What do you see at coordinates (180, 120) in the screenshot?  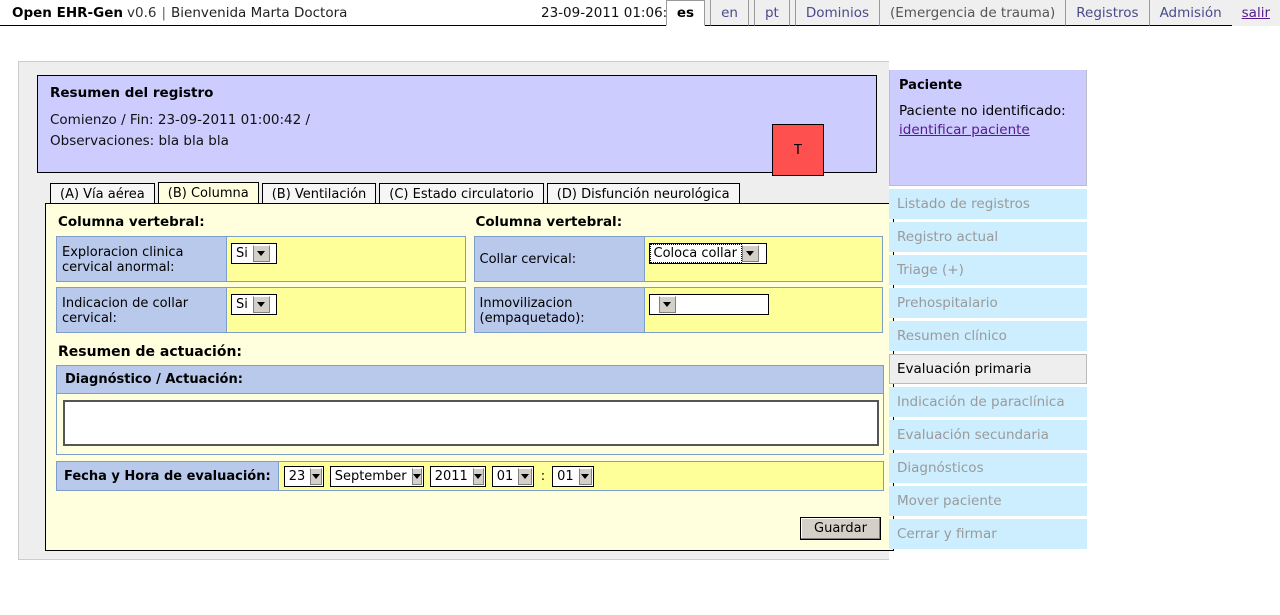 I see `record-summary-dates: Comienzo / Fin: 23-09-2011 01:00:42 /` at bounding box center [180, 120].